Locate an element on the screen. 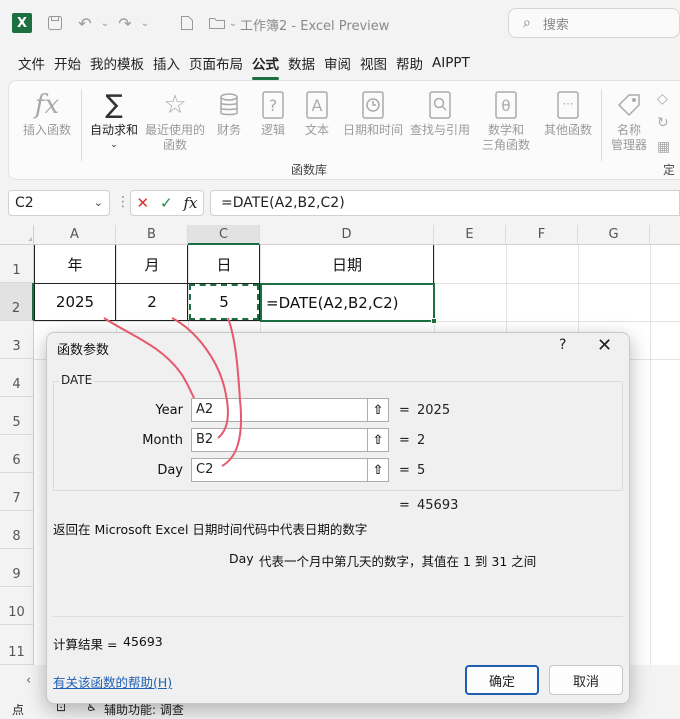 The height and width of the screenshot is (719, 680). search-input: ⌕ 搜索 is located at coordinates (594, 23).